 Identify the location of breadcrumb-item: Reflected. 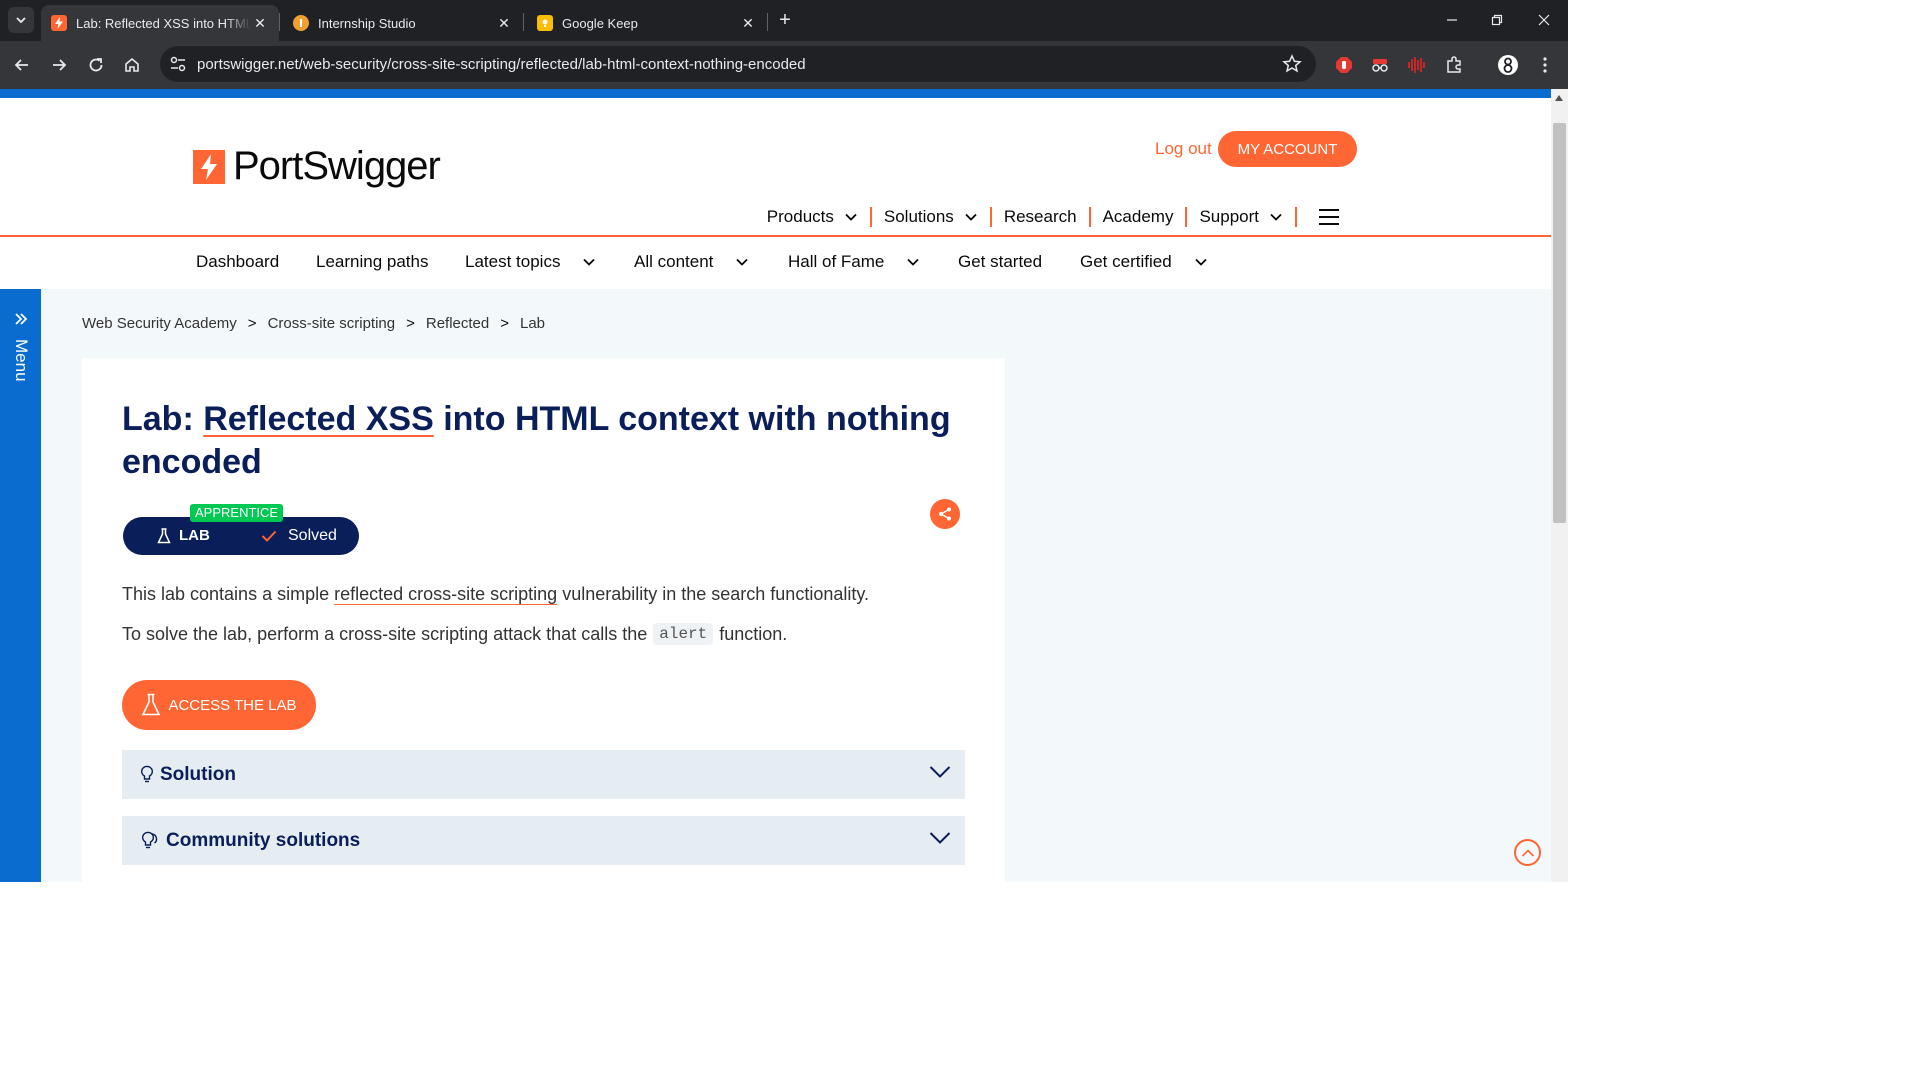
(457, 323).